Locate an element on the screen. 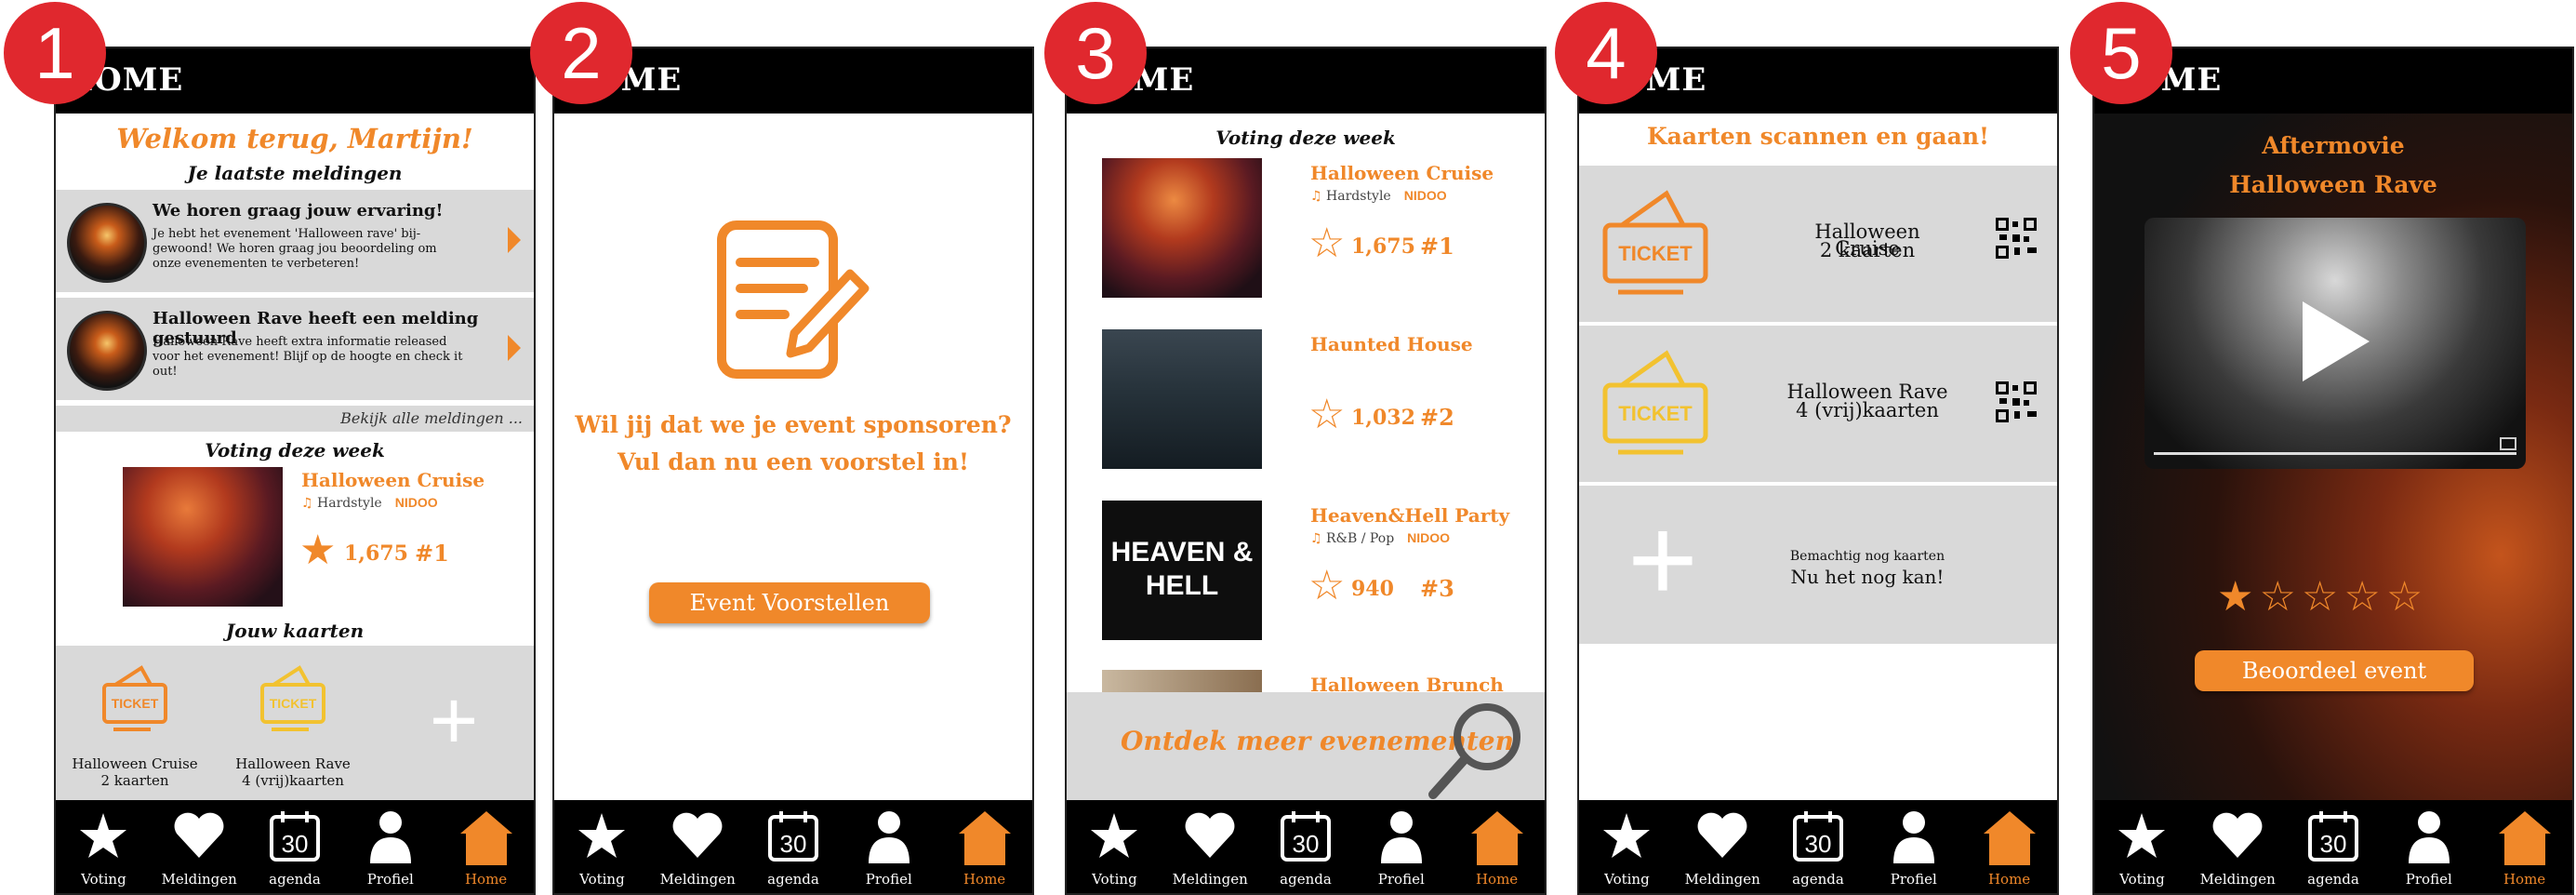  step-badge-2: 2 is located at coordinates (581, 53).